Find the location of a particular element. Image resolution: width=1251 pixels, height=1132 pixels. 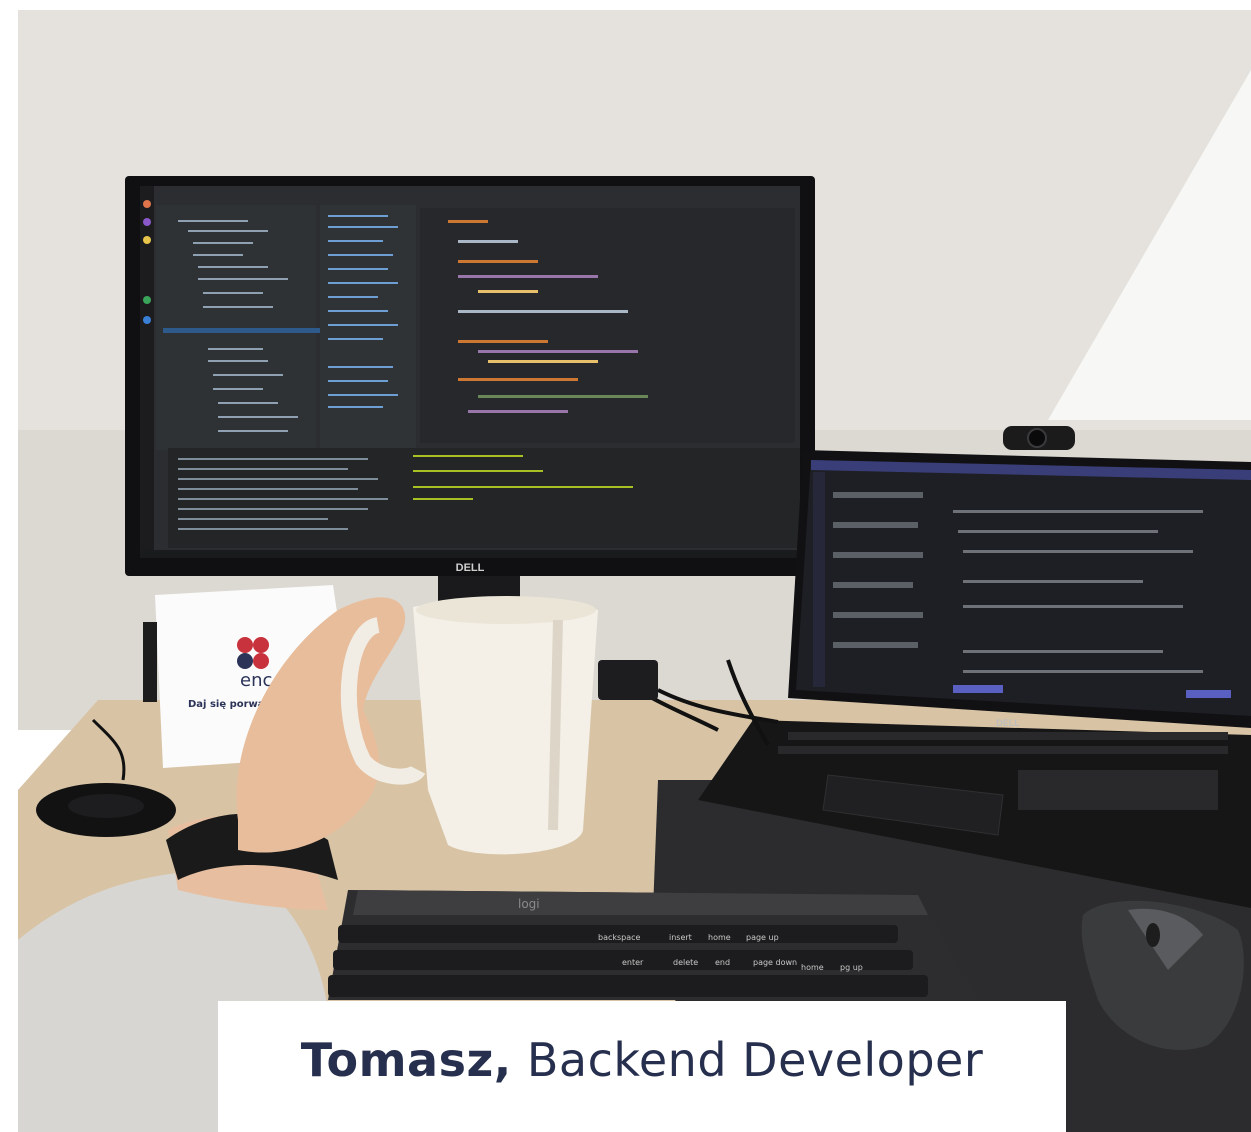

key-delete: delete is located at coordinates (685, 962).